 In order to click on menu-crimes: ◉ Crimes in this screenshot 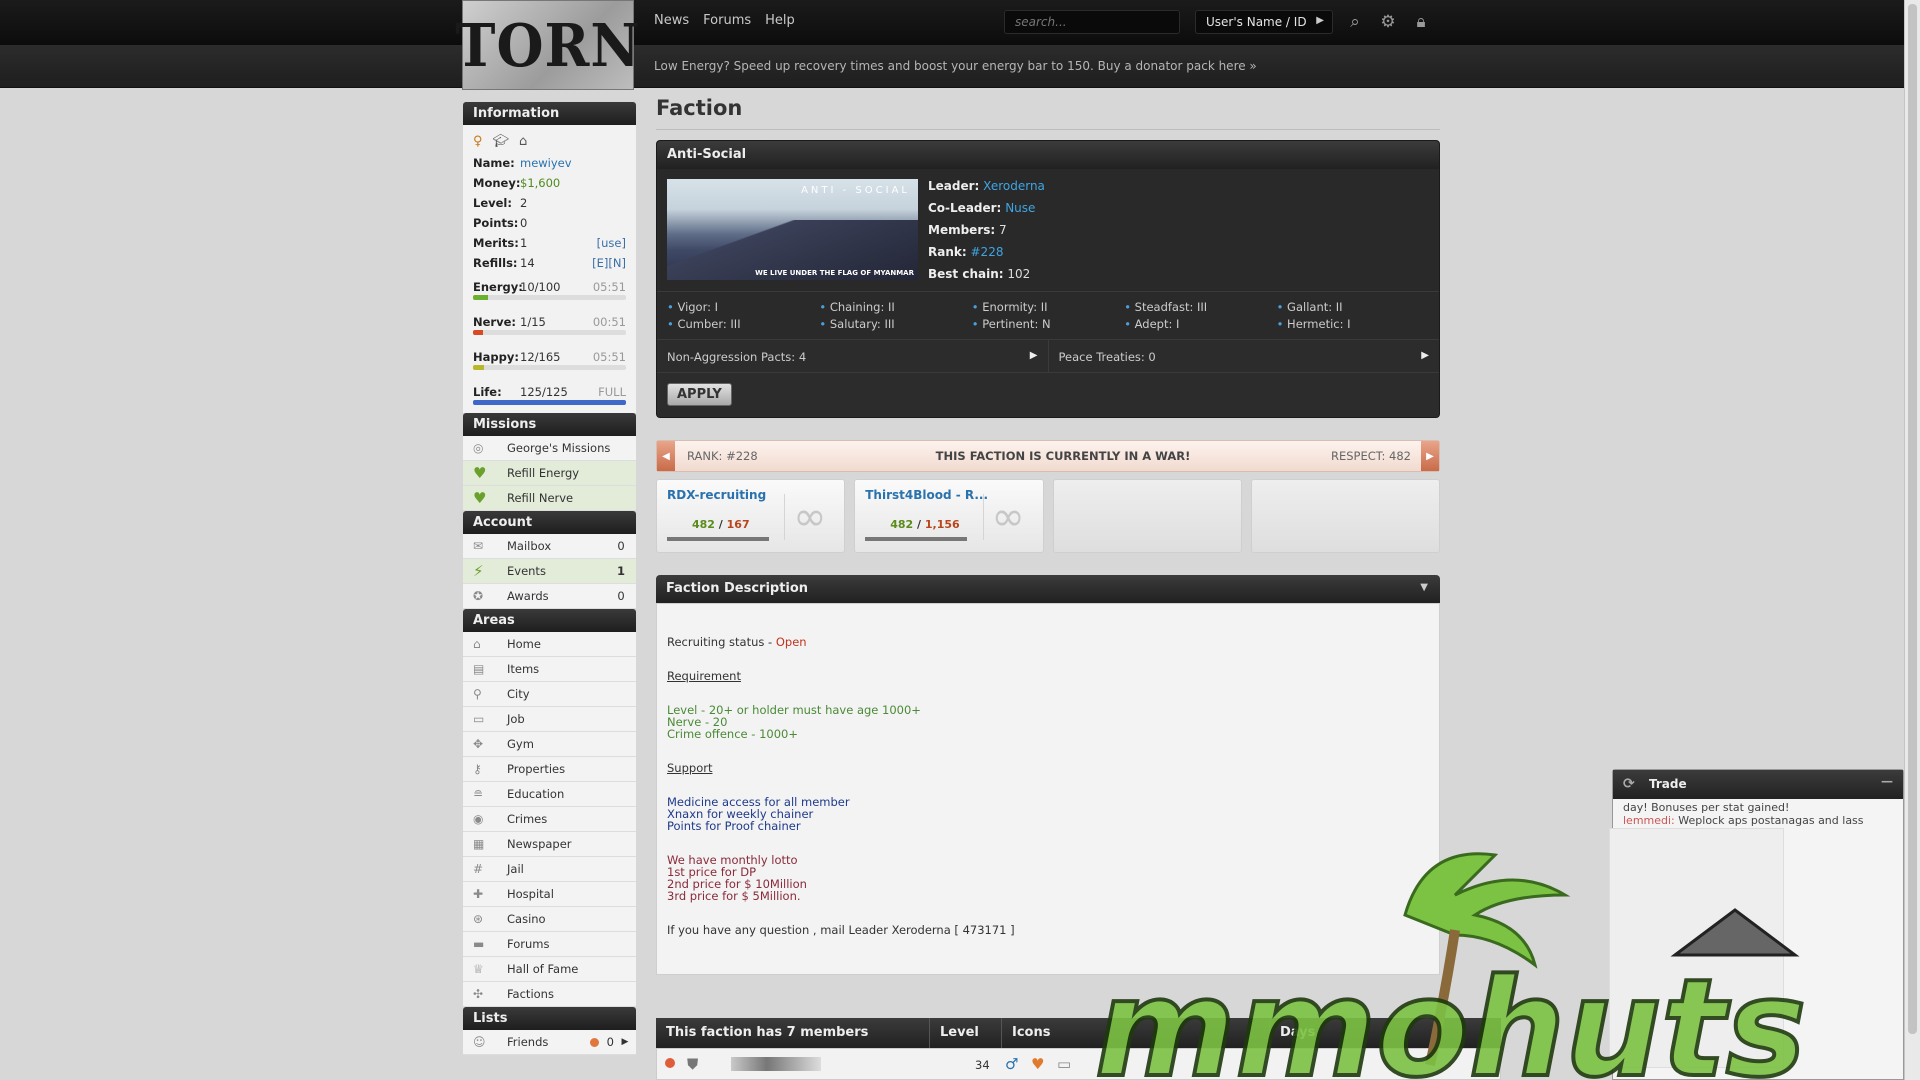, I will do `click(549, 819)`.